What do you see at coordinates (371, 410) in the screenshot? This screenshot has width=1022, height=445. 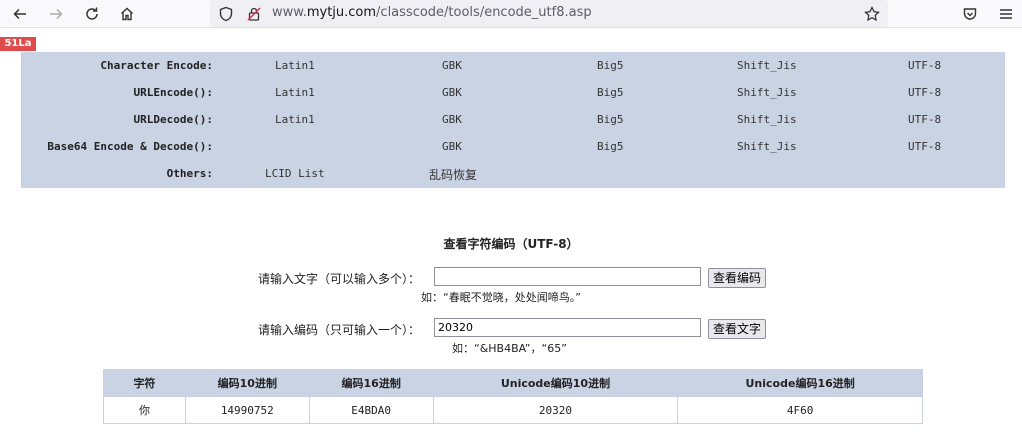 I see `table-cell-hex: E4BDA0` at bounding box center [371, 410].